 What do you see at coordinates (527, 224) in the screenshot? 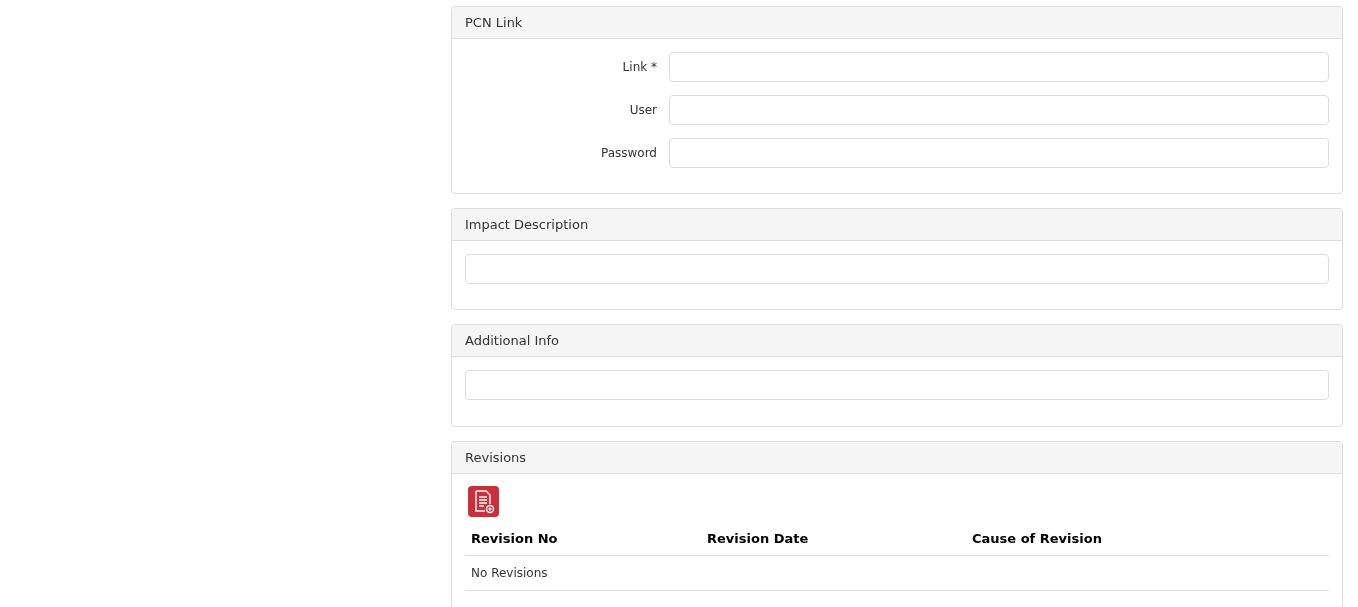
I see `panel-title: Impact Description` at bounding box center [527, 224].